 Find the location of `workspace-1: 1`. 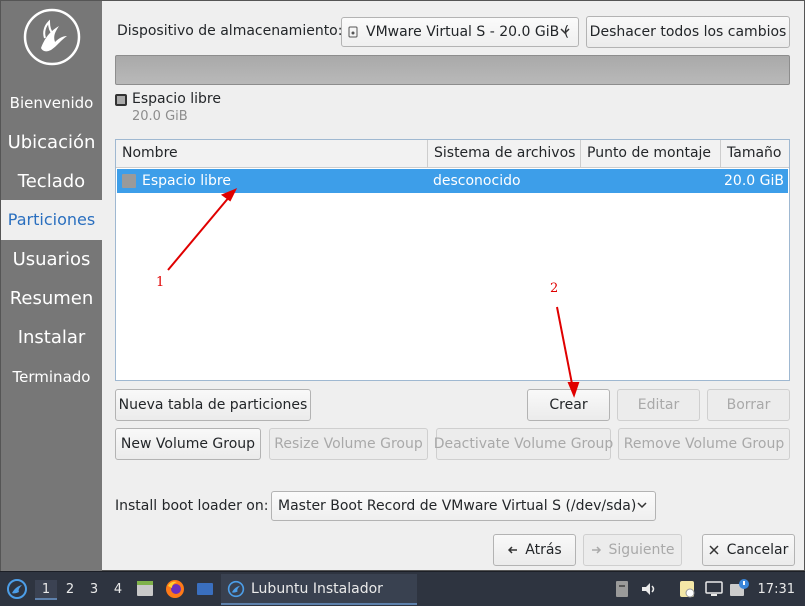

workspace-1: 1 is located at coordinates (46, 590).